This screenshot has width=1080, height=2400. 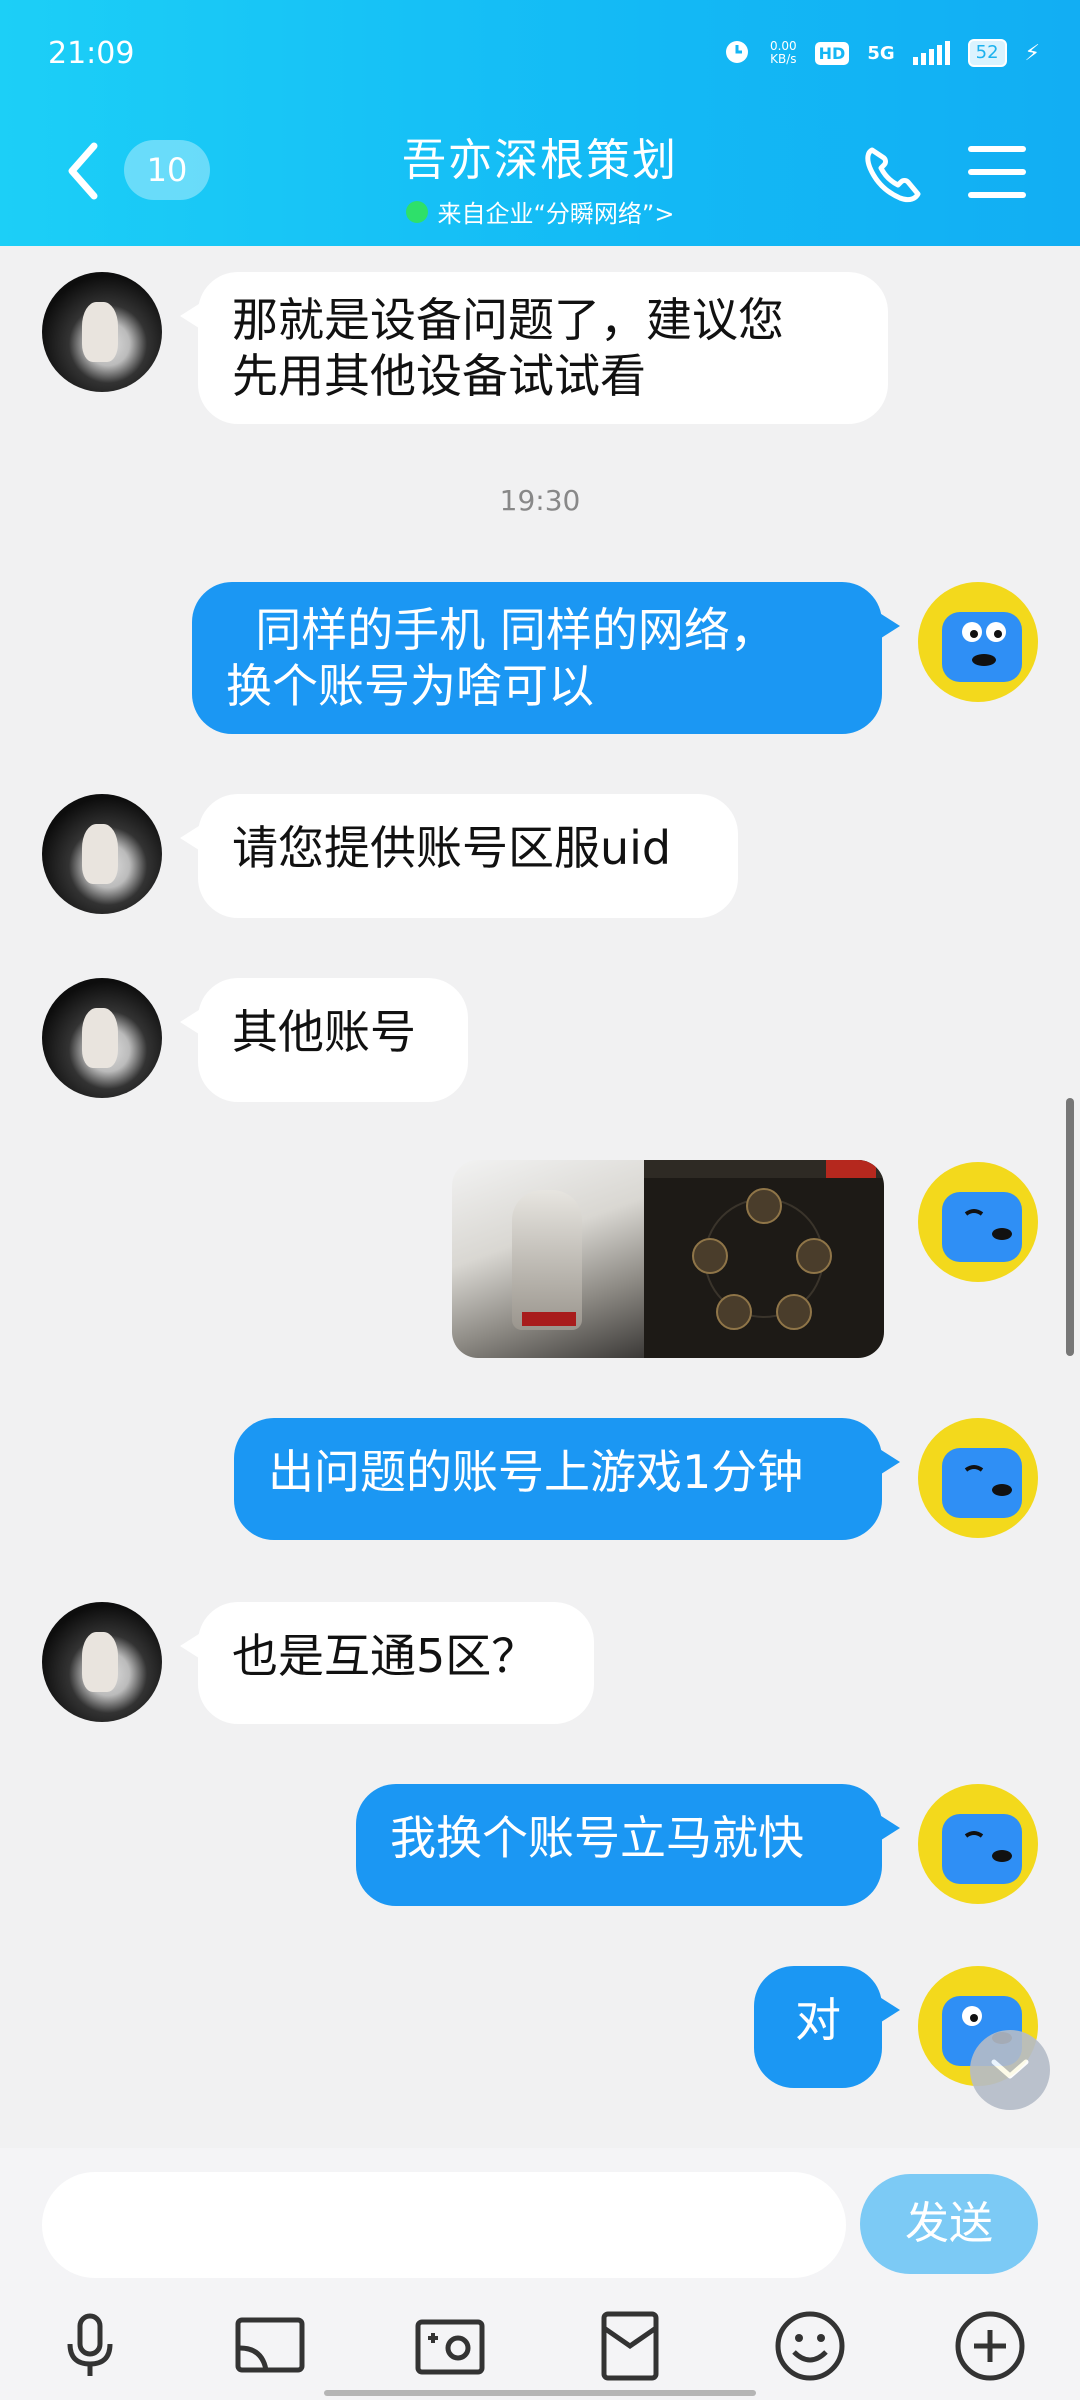 What do you see at coordinates (540, 160) in the screenshot?
I see `chat-title: 吾亦深根策划` at bounding box center [540, 160].